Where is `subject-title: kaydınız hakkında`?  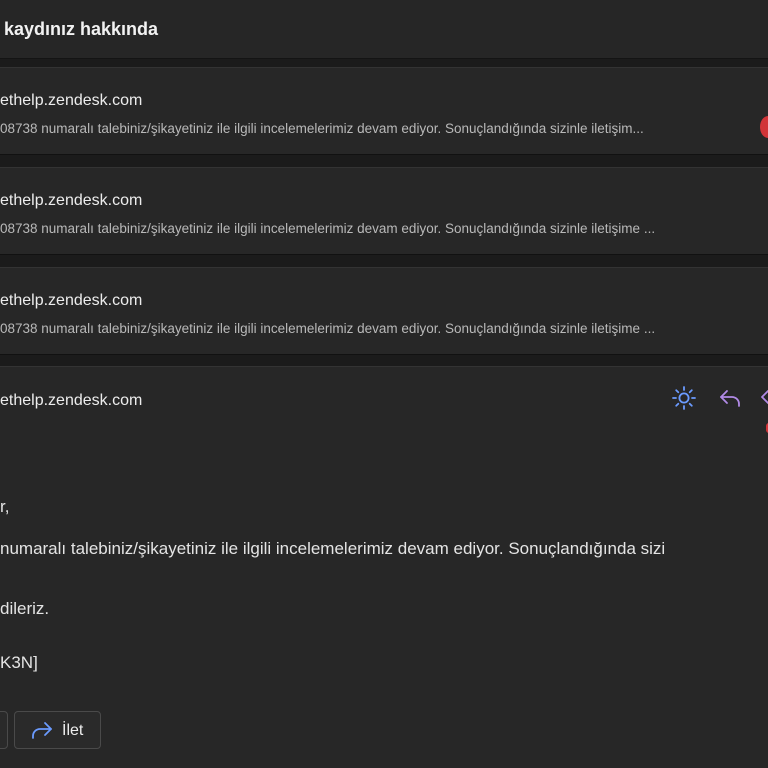 subject-title: kaydınız hakkında is located at coordinates (81, 29).